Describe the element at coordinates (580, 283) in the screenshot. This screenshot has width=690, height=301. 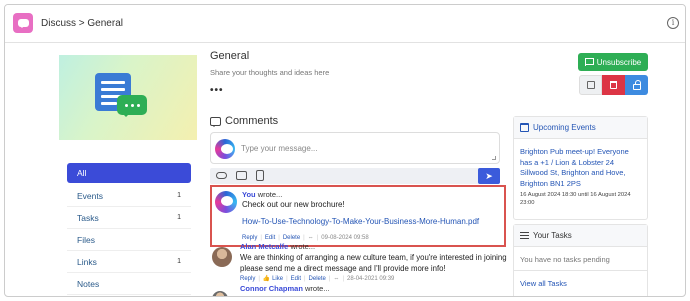
I see `view-all-tasks-link: View all Tasks` at that location.